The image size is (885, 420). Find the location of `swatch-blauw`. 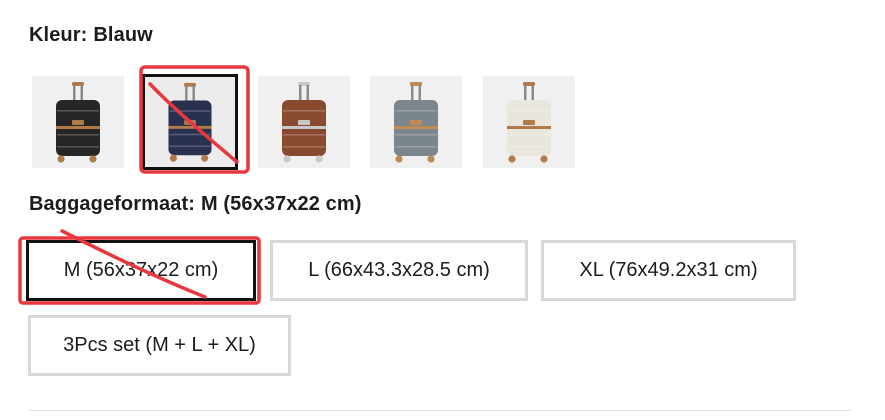

swatch-blauw is located at coordinates (190, 122).